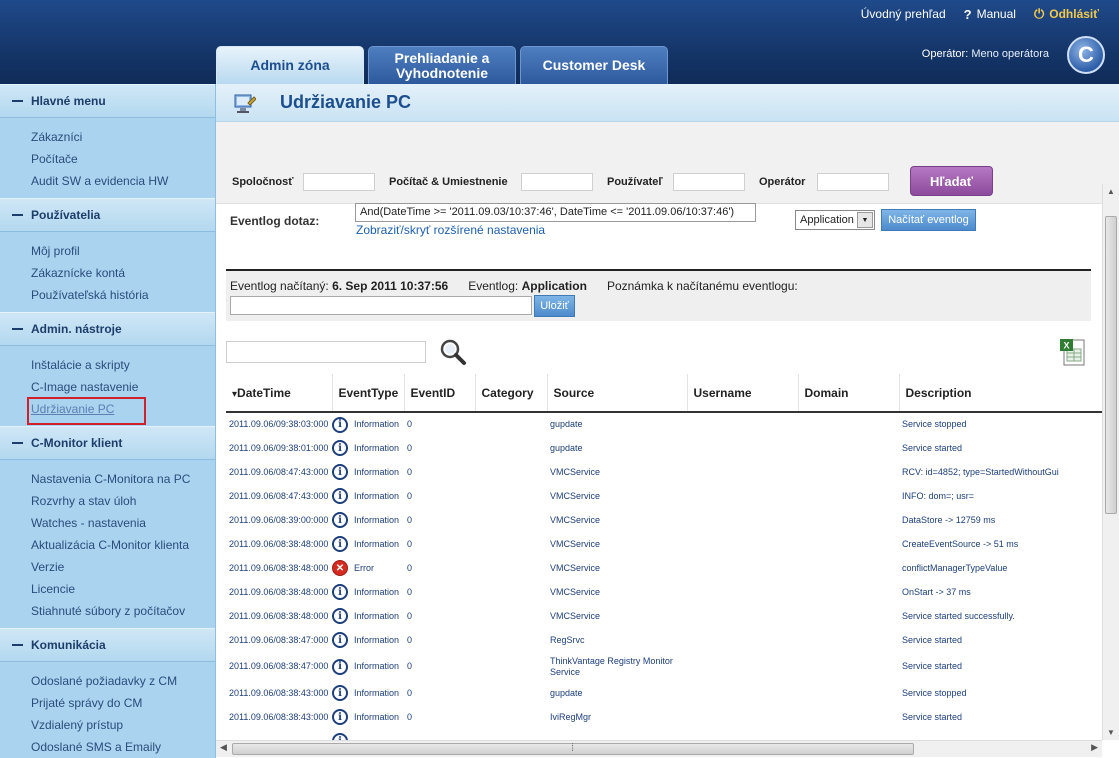 This screenshot has height=758, width=1119. What do you see at coordinates (934, 424) in the screenshot?
I see `cell-description: Service stopped` at bounding box center [934, 424].